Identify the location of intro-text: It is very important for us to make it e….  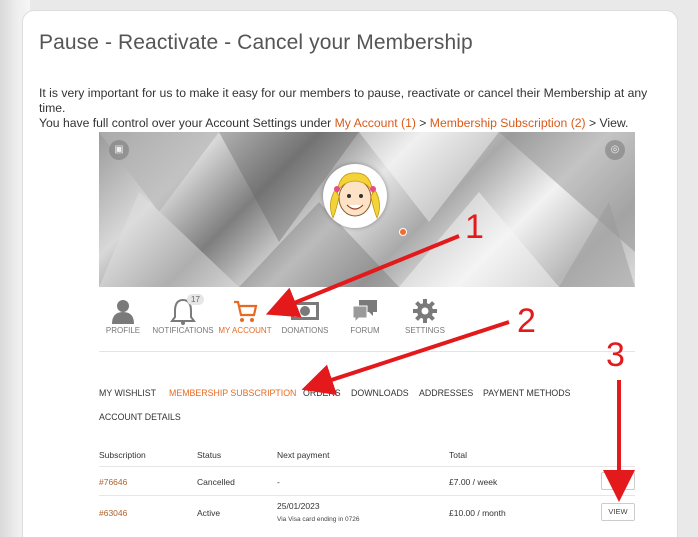
(354, 108).